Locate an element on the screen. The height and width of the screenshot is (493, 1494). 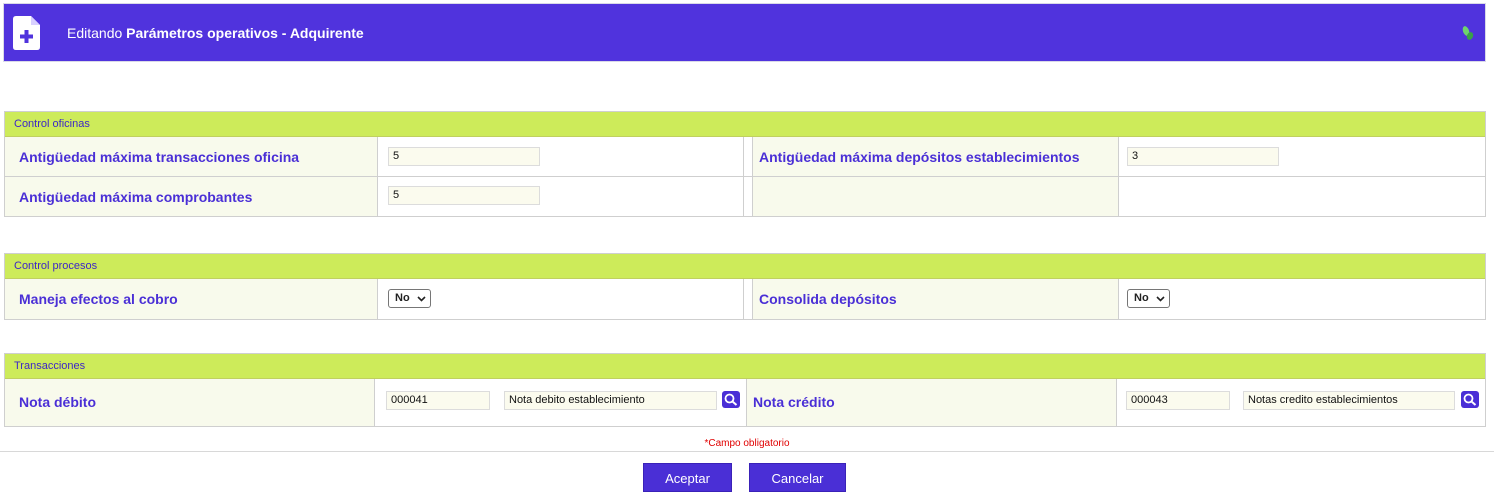
nota-credito-search-button is located at coordinates (1470, 399).